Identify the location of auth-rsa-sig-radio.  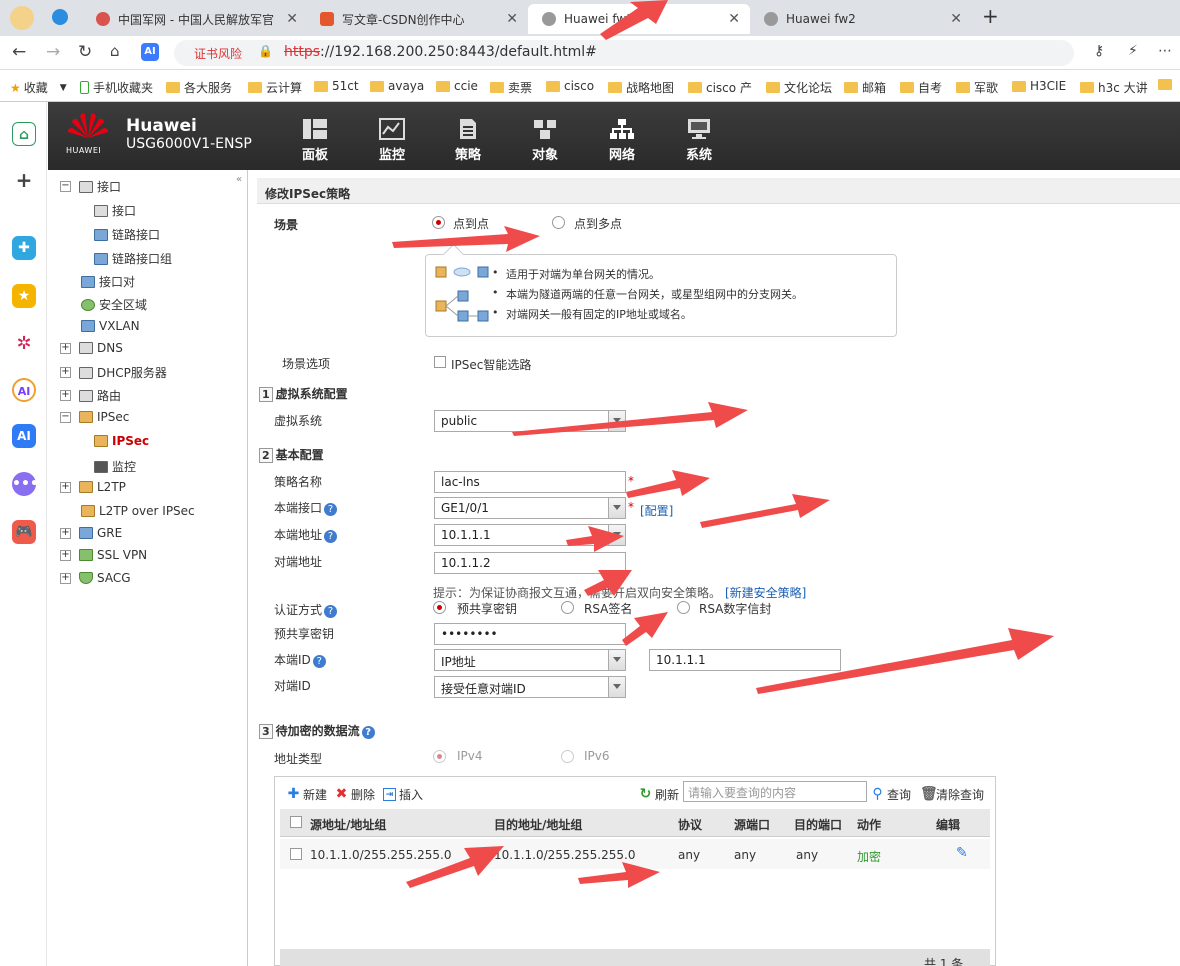
(567, 607).